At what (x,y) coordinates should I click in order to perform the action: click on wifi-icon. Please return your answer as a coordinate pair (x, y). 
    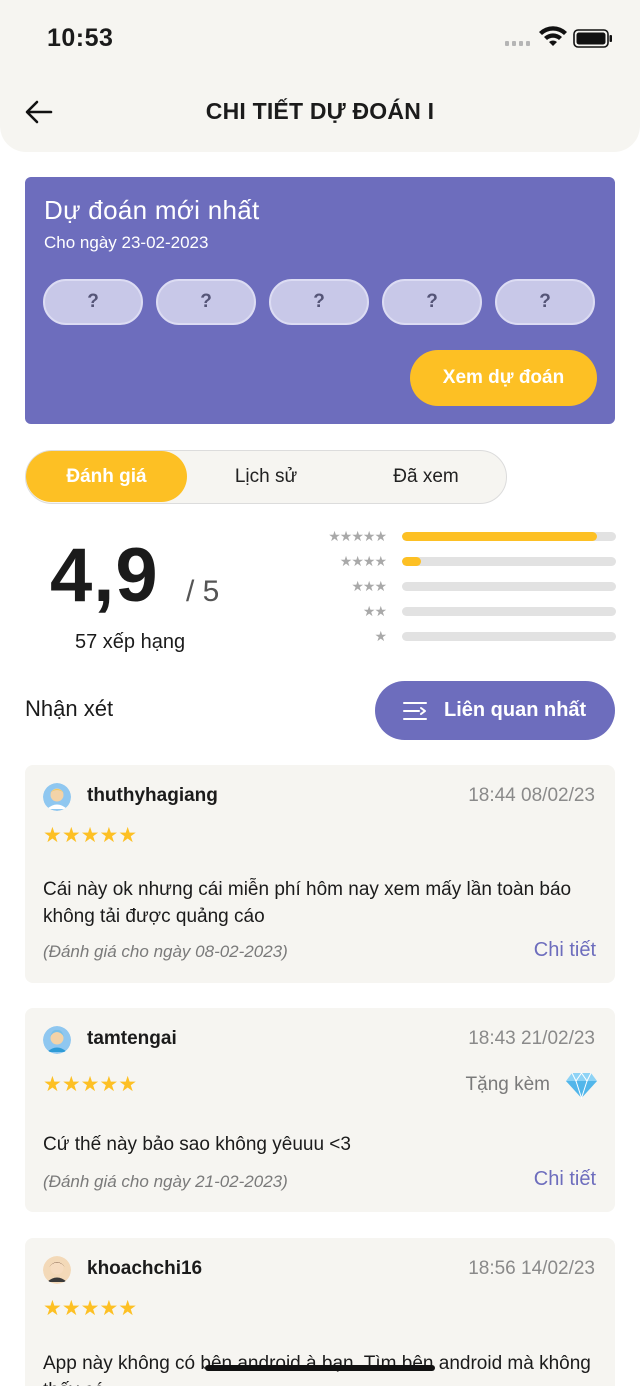
    Looking at the image, I should click on (553, 36).